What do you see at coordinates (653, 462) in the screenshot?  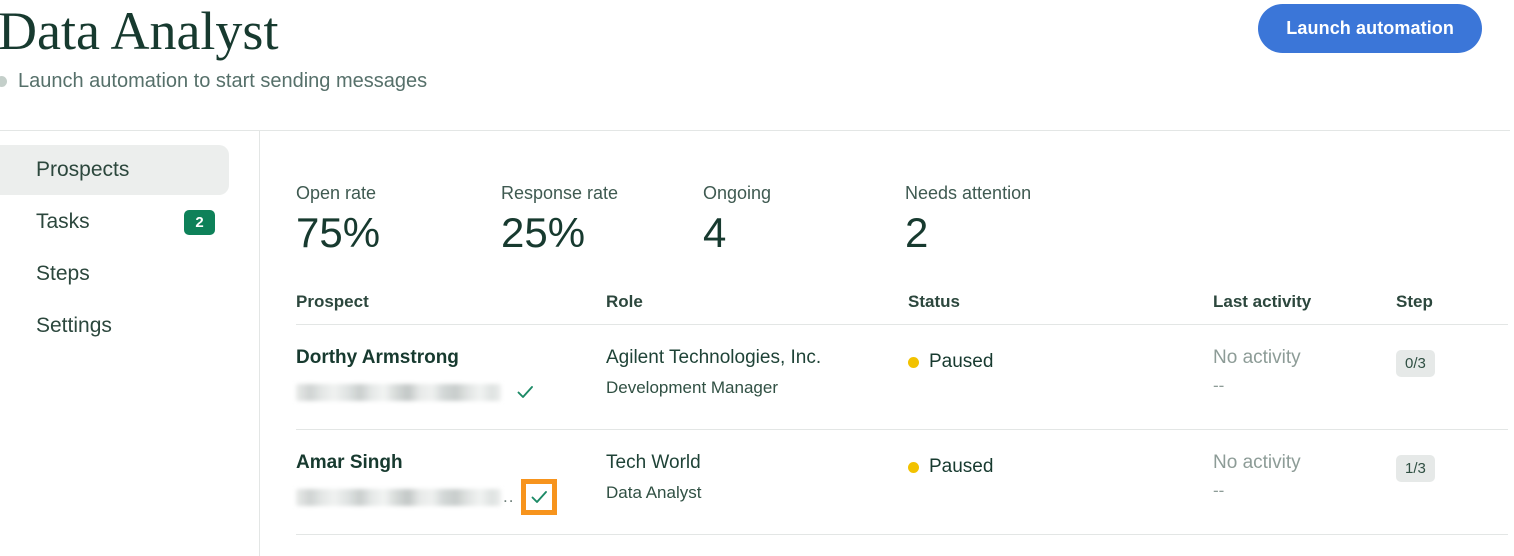 I see `role-company: Tech World` at bounding box center [653, 462].